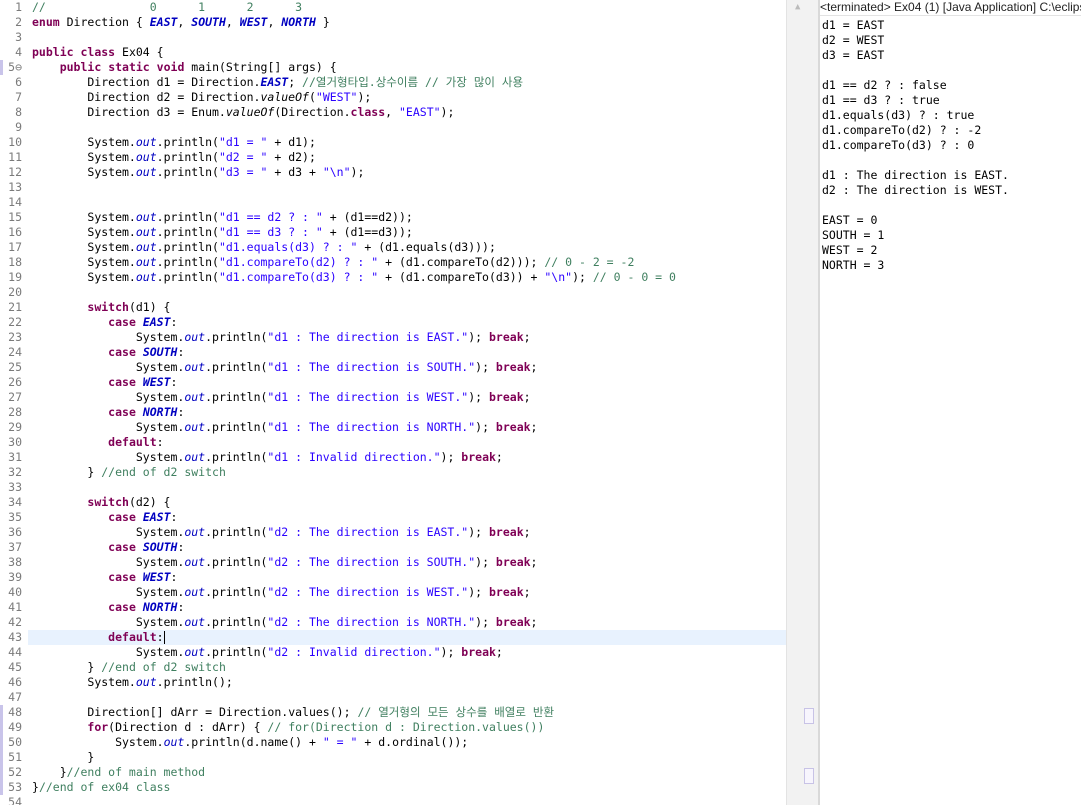  I want to click on code-line-52: }//end of main method, so click(408, 772).